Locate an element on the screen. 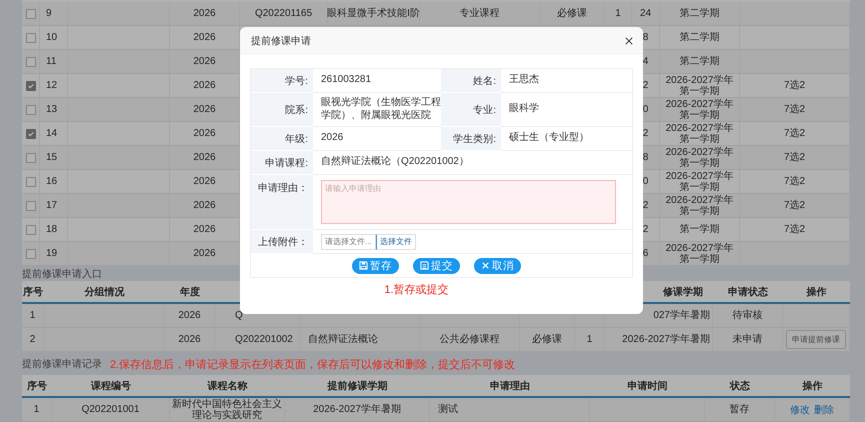 This screenshot has height=422, width=865. field-label: 上传附件： is located at coordinates (283, 242).